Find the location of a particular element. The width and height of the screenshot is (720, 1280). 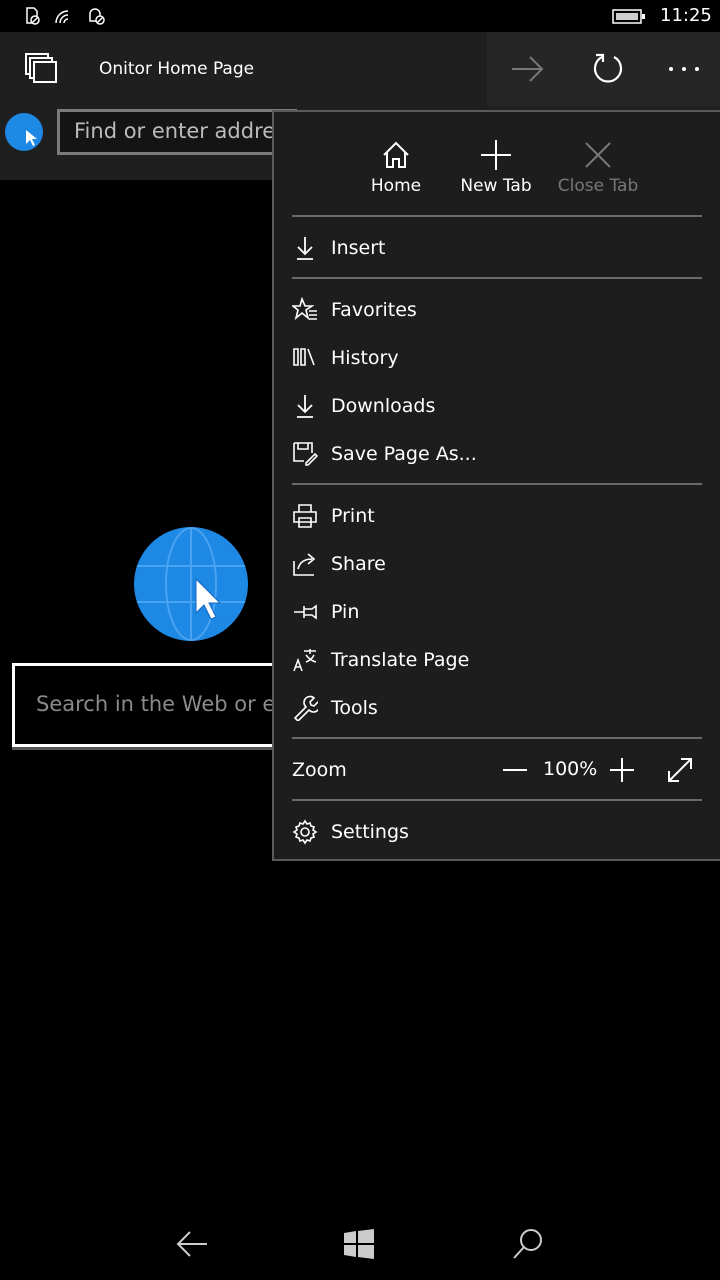

search-icon is located at coordinates (528, 1244).